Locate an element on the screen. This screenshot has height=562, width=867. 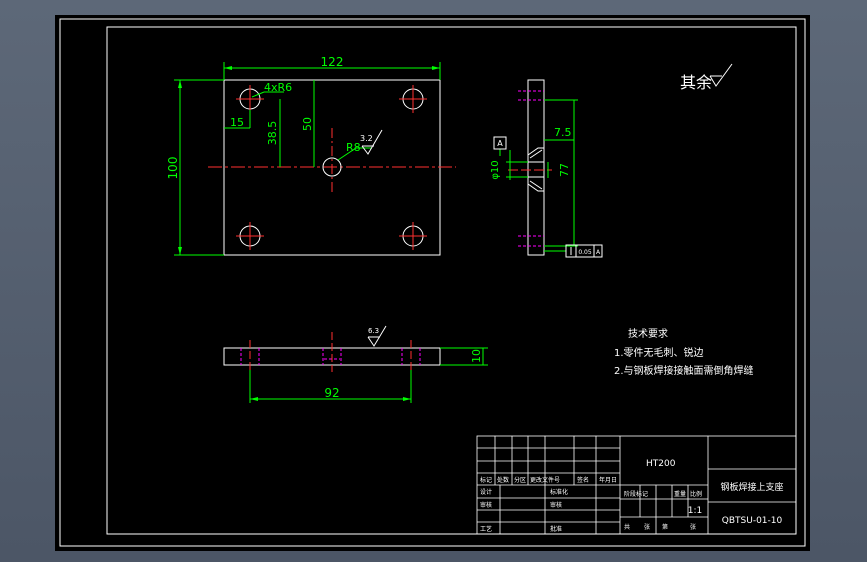
drawing-number: QBTSU-01-10 is located at coordinates (752, 521).